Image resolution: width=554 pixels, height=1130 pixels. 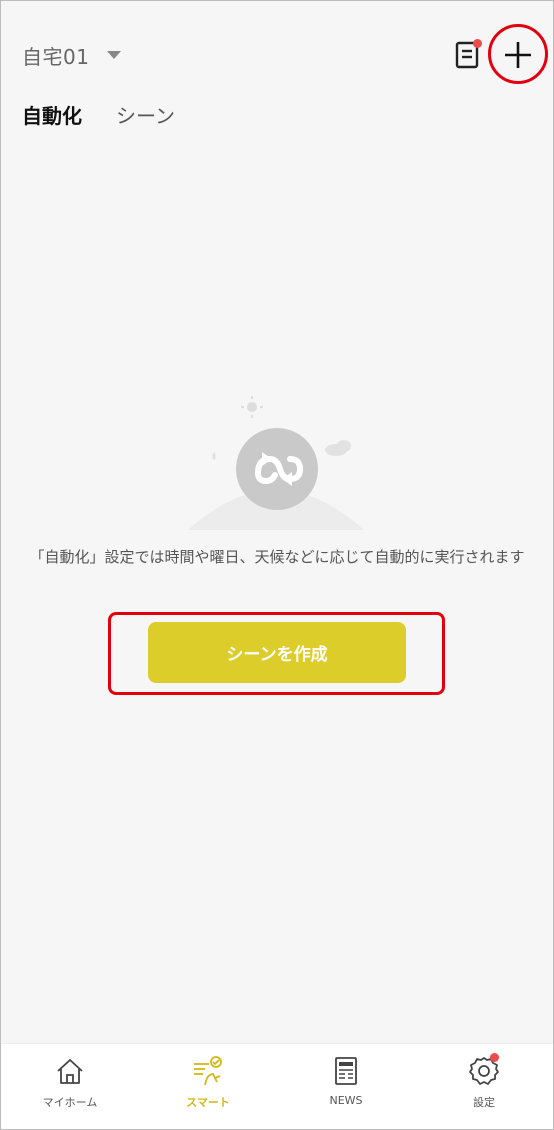 I want to click on automation-loop-icon, so click(x=276, y=463).